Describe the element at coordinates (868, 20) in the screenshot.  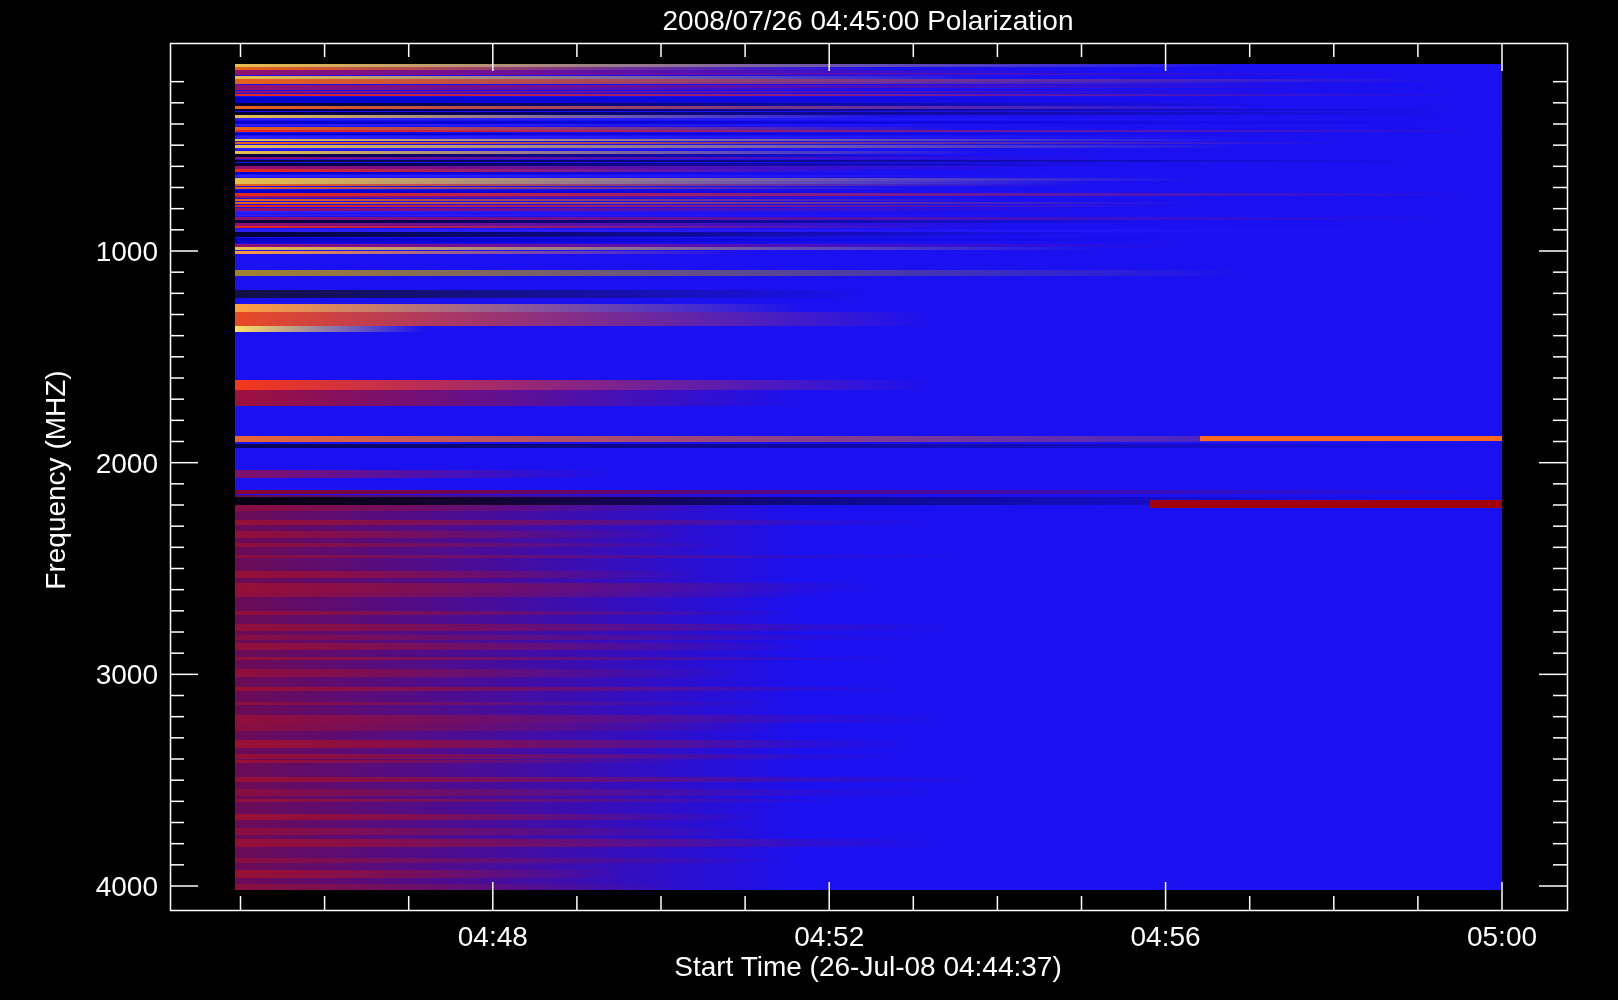
I see `chart-title: 2008/07/26 04:45:00 Polarization` at that location.